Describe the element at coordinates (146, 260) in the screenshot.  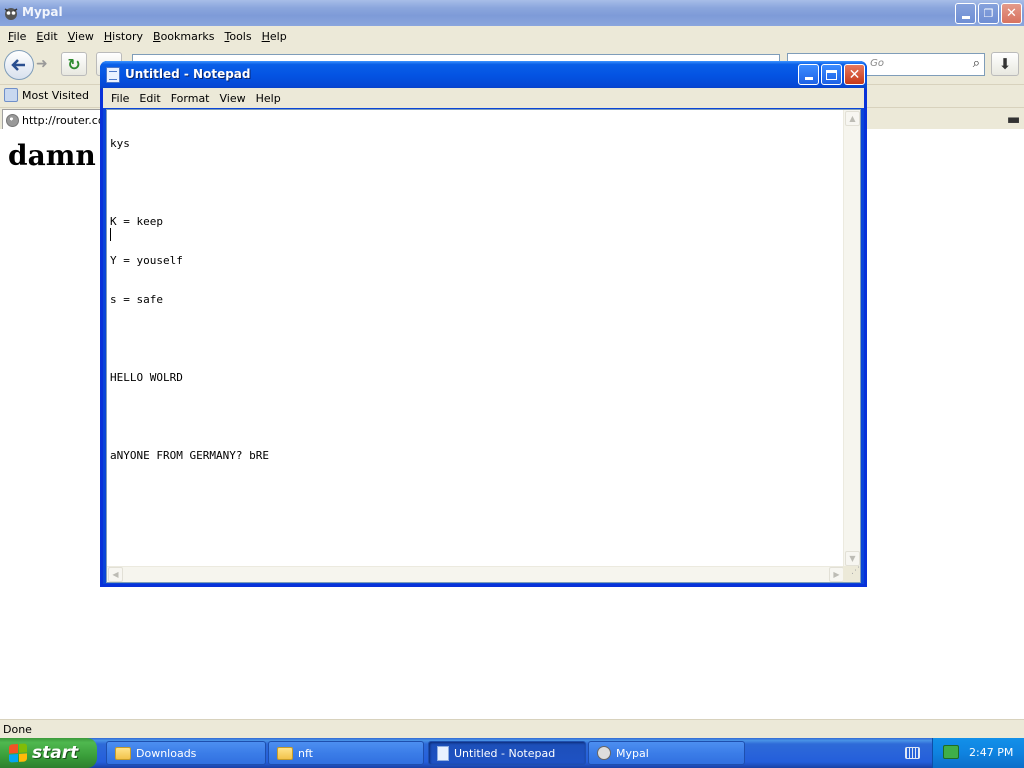
I see `text-line: Y = youself` at that location.